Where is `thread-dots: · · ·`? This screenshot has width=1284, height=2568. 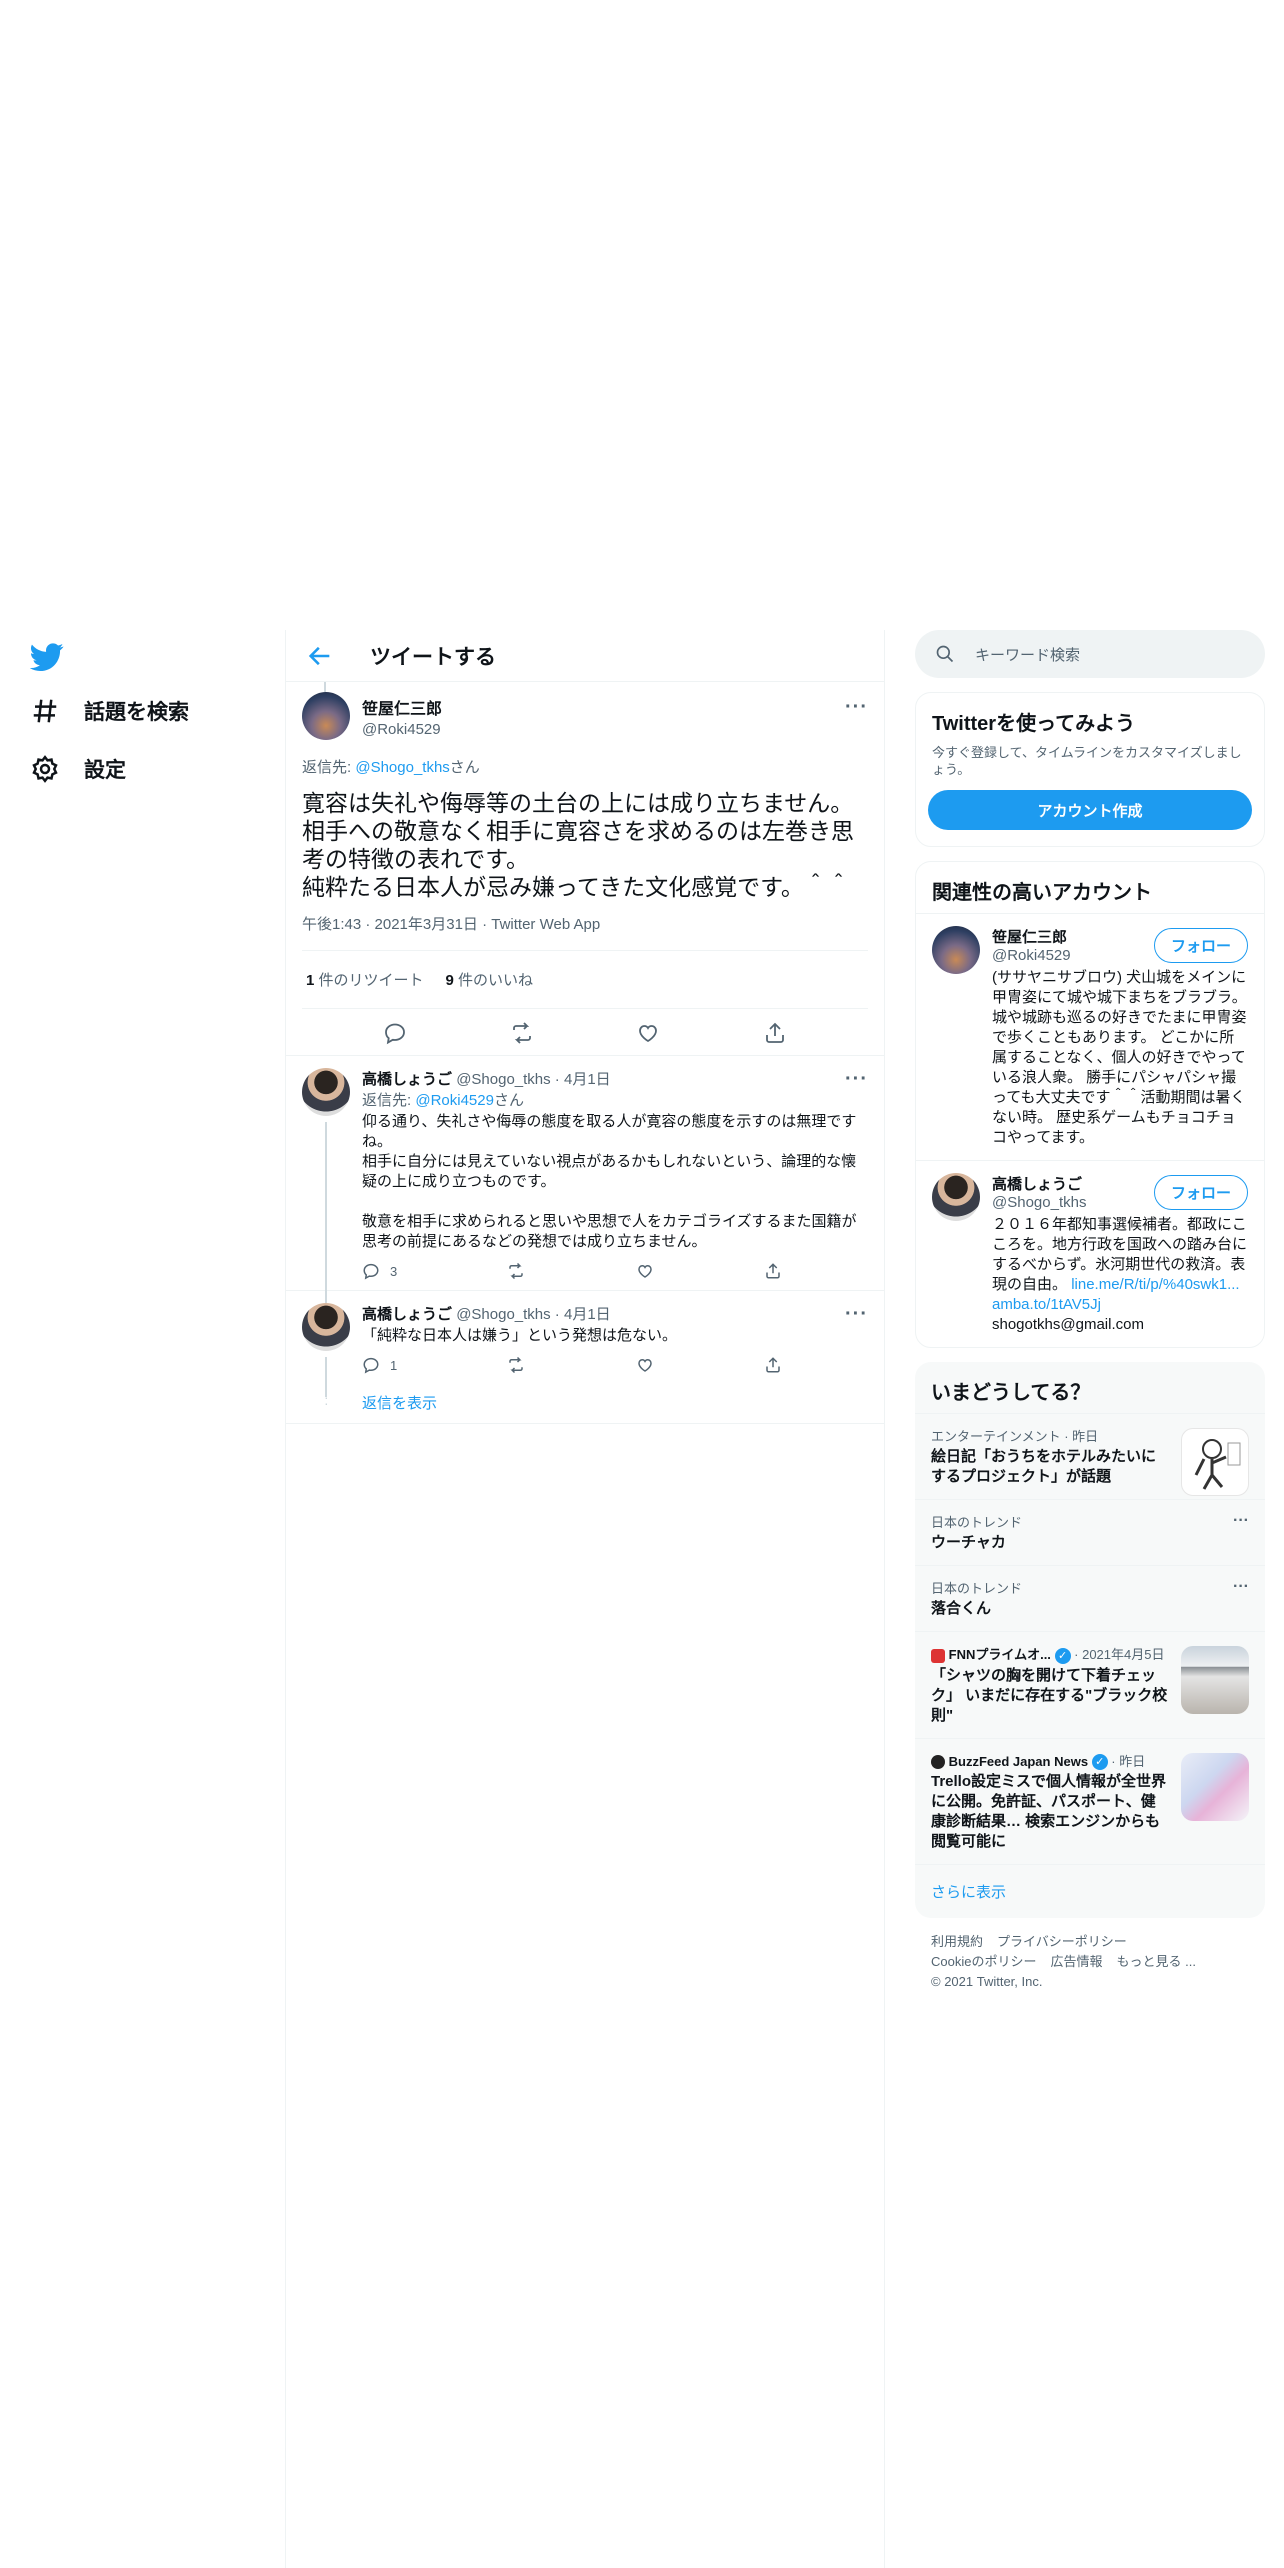 thread-dots: · · · is located at coordinates (326, 1397).